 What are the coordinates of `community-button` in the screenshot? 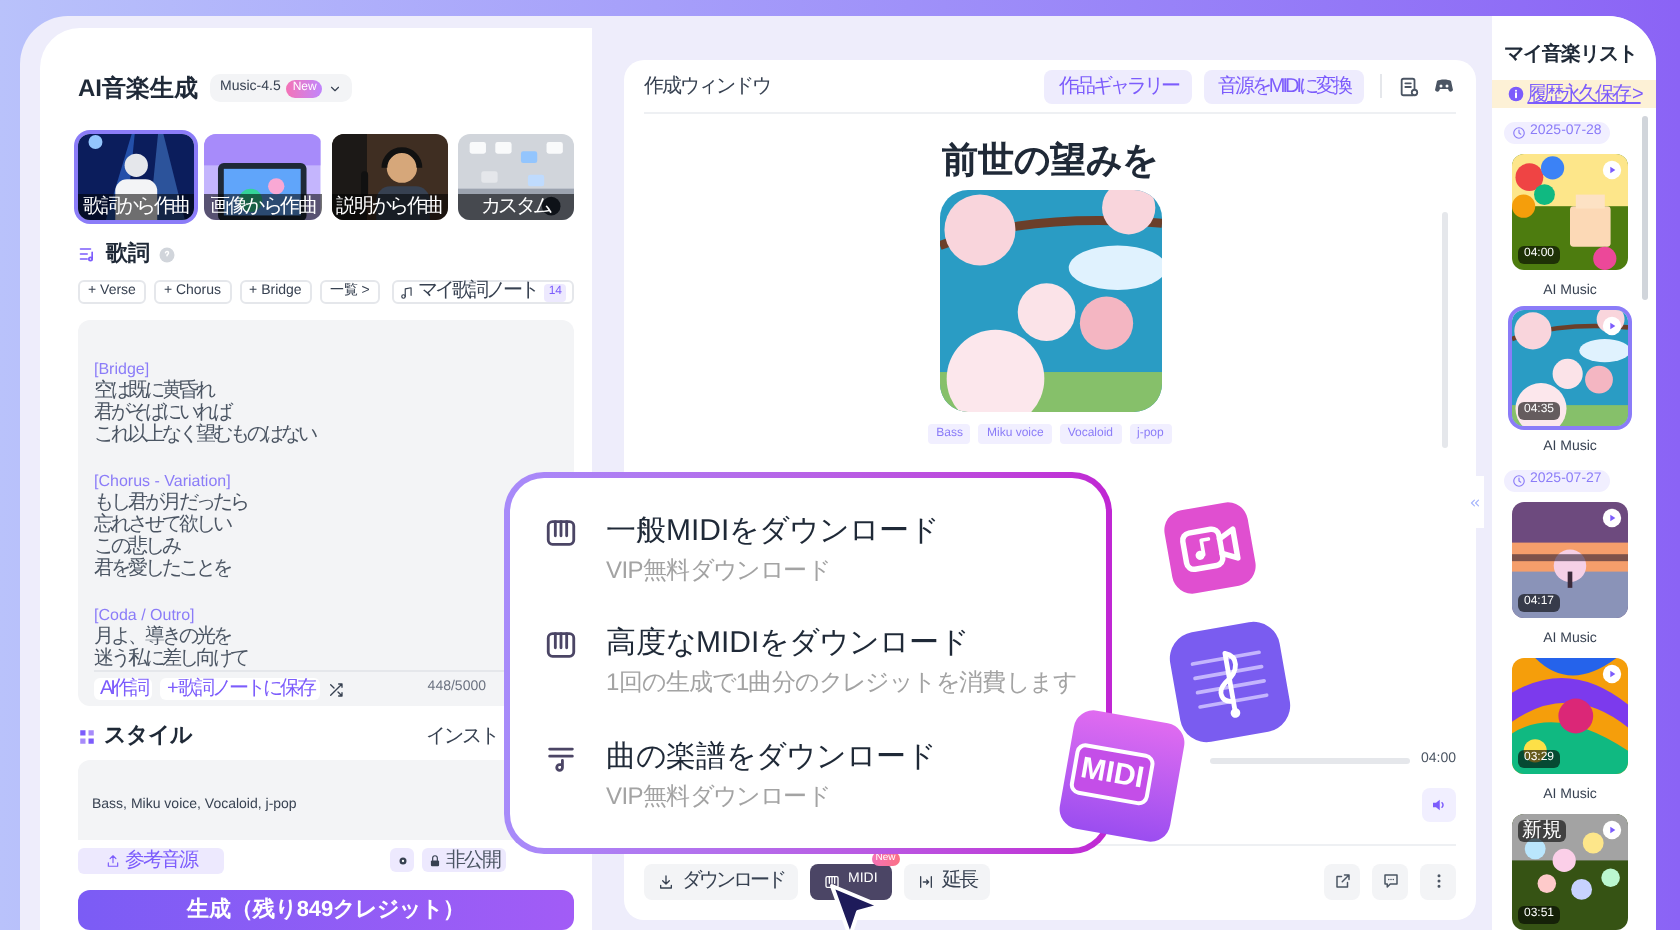 It's located at (1444, 86).